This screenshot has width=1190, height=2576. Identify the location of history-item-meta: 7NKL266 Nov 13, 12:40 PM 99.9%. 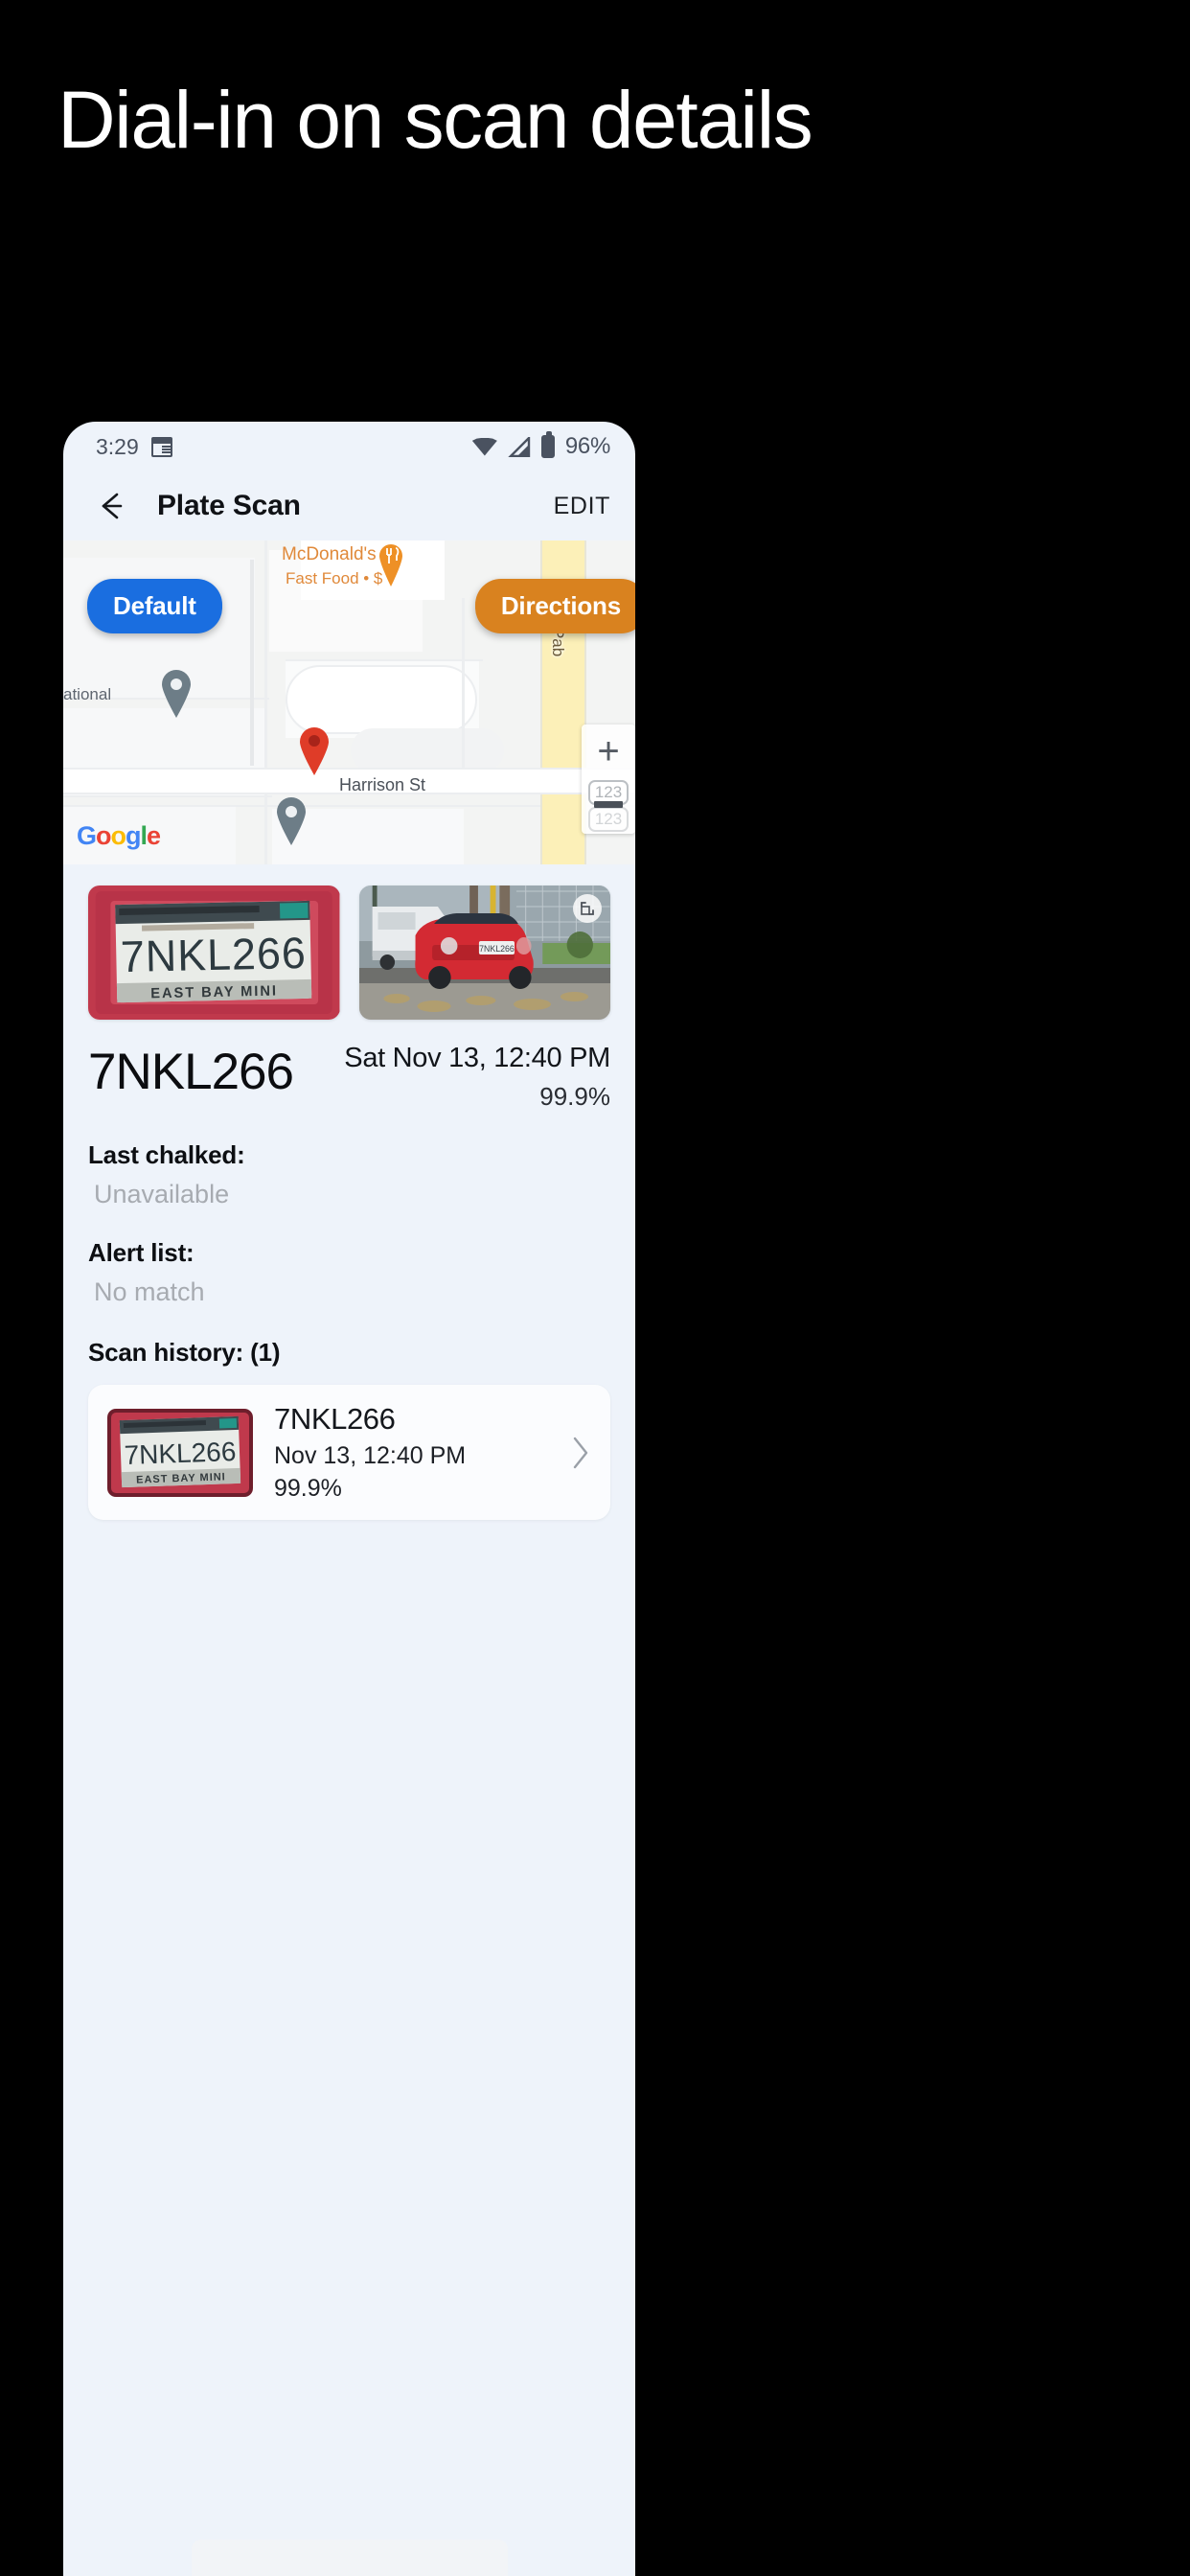
(412, 1452).